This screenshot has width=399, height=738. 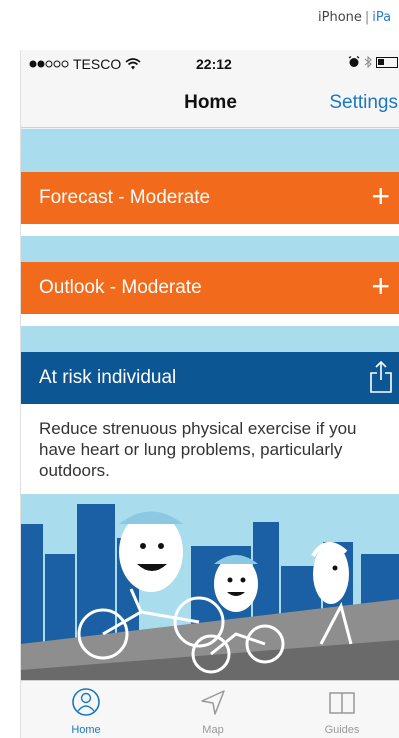 I want to click on tab-guides: Guides, so click(x=342, y=711).